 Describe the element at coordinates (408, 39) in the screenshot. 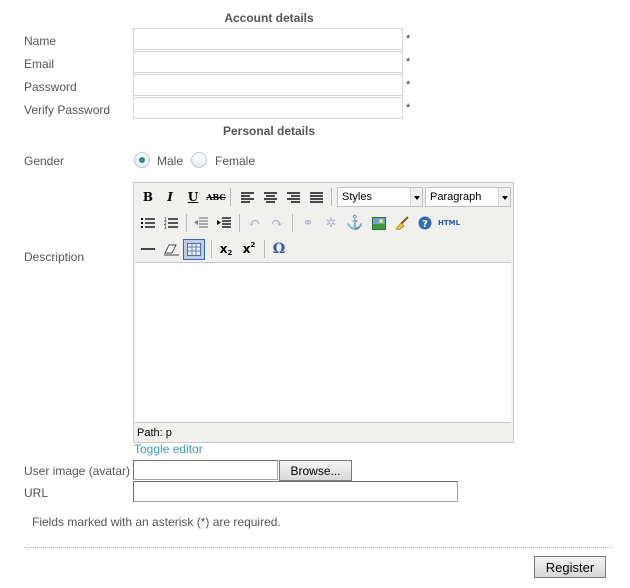

I see `name-required-marker: *` at that location.